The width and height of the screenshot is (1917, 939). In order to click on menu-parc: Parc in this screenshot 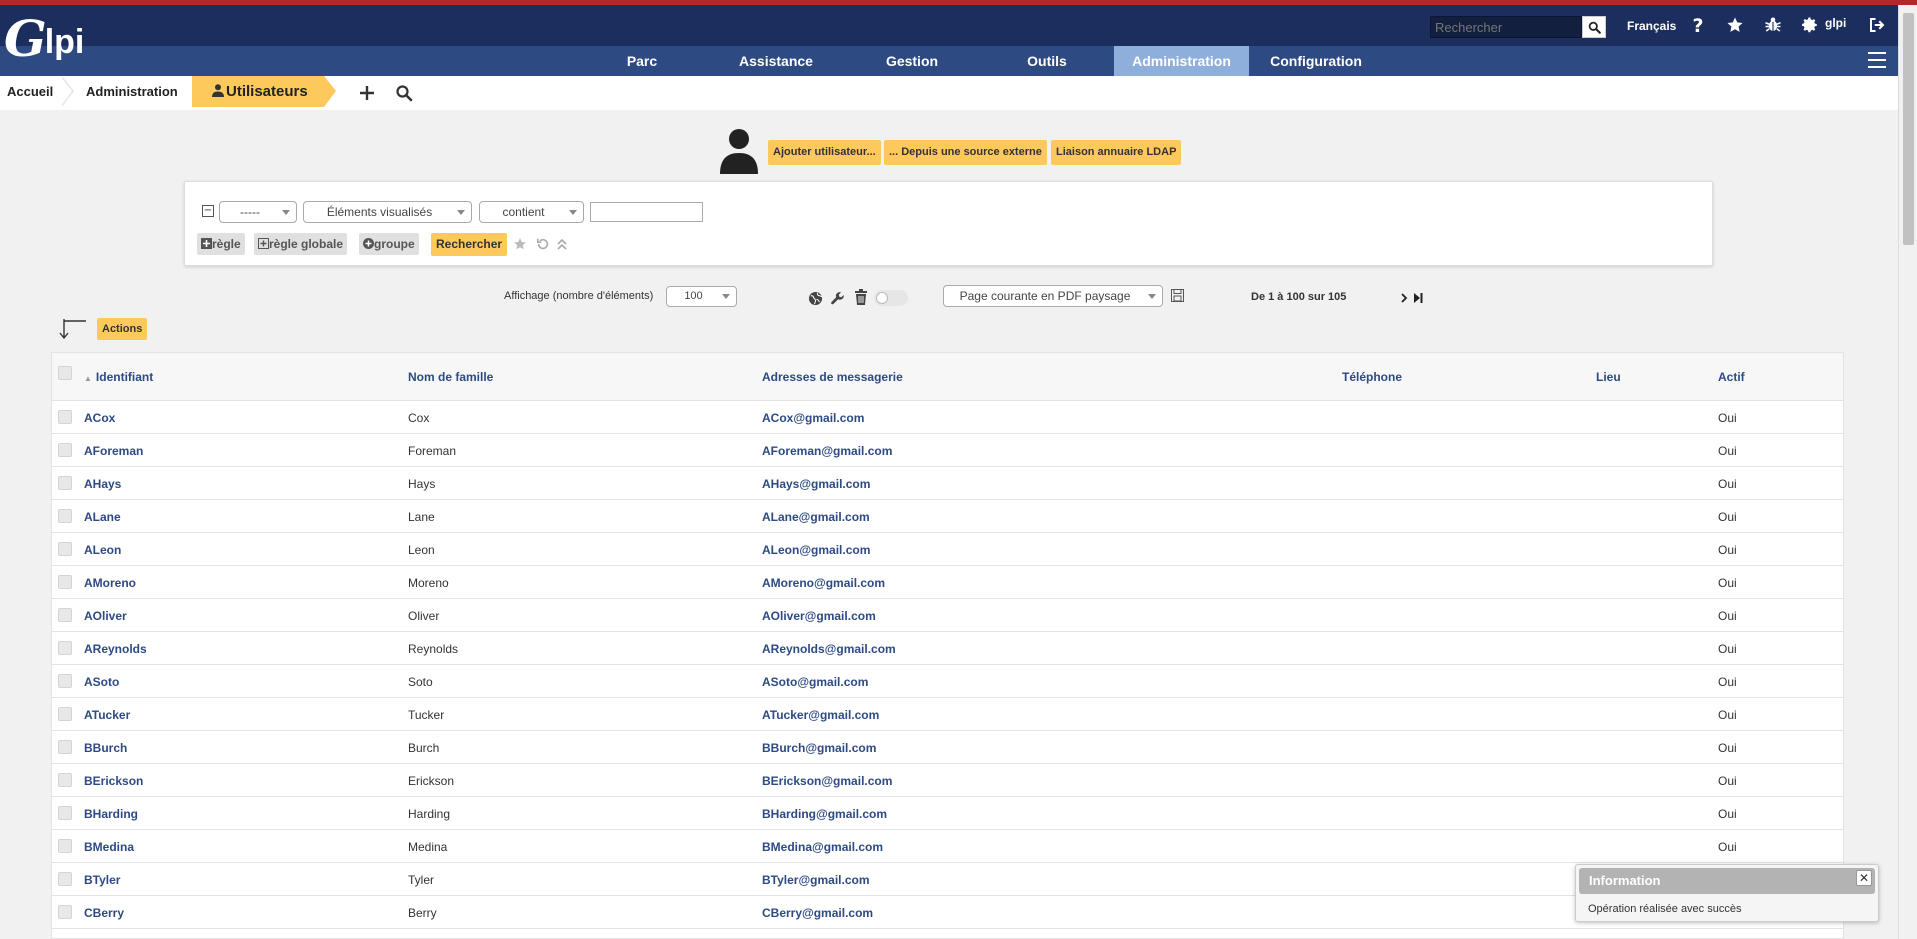, I will do `click(642, 61)`.